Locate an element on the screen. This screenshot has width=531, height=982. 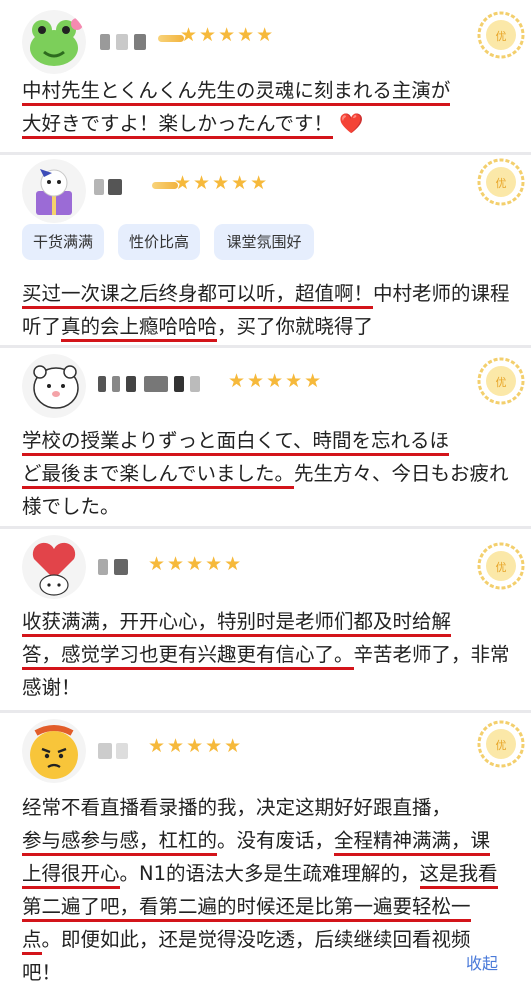
highlighted-text: 中村先生とくんくん先生の灵魂に刻まれる主演が is located at coordinates (236, 92).